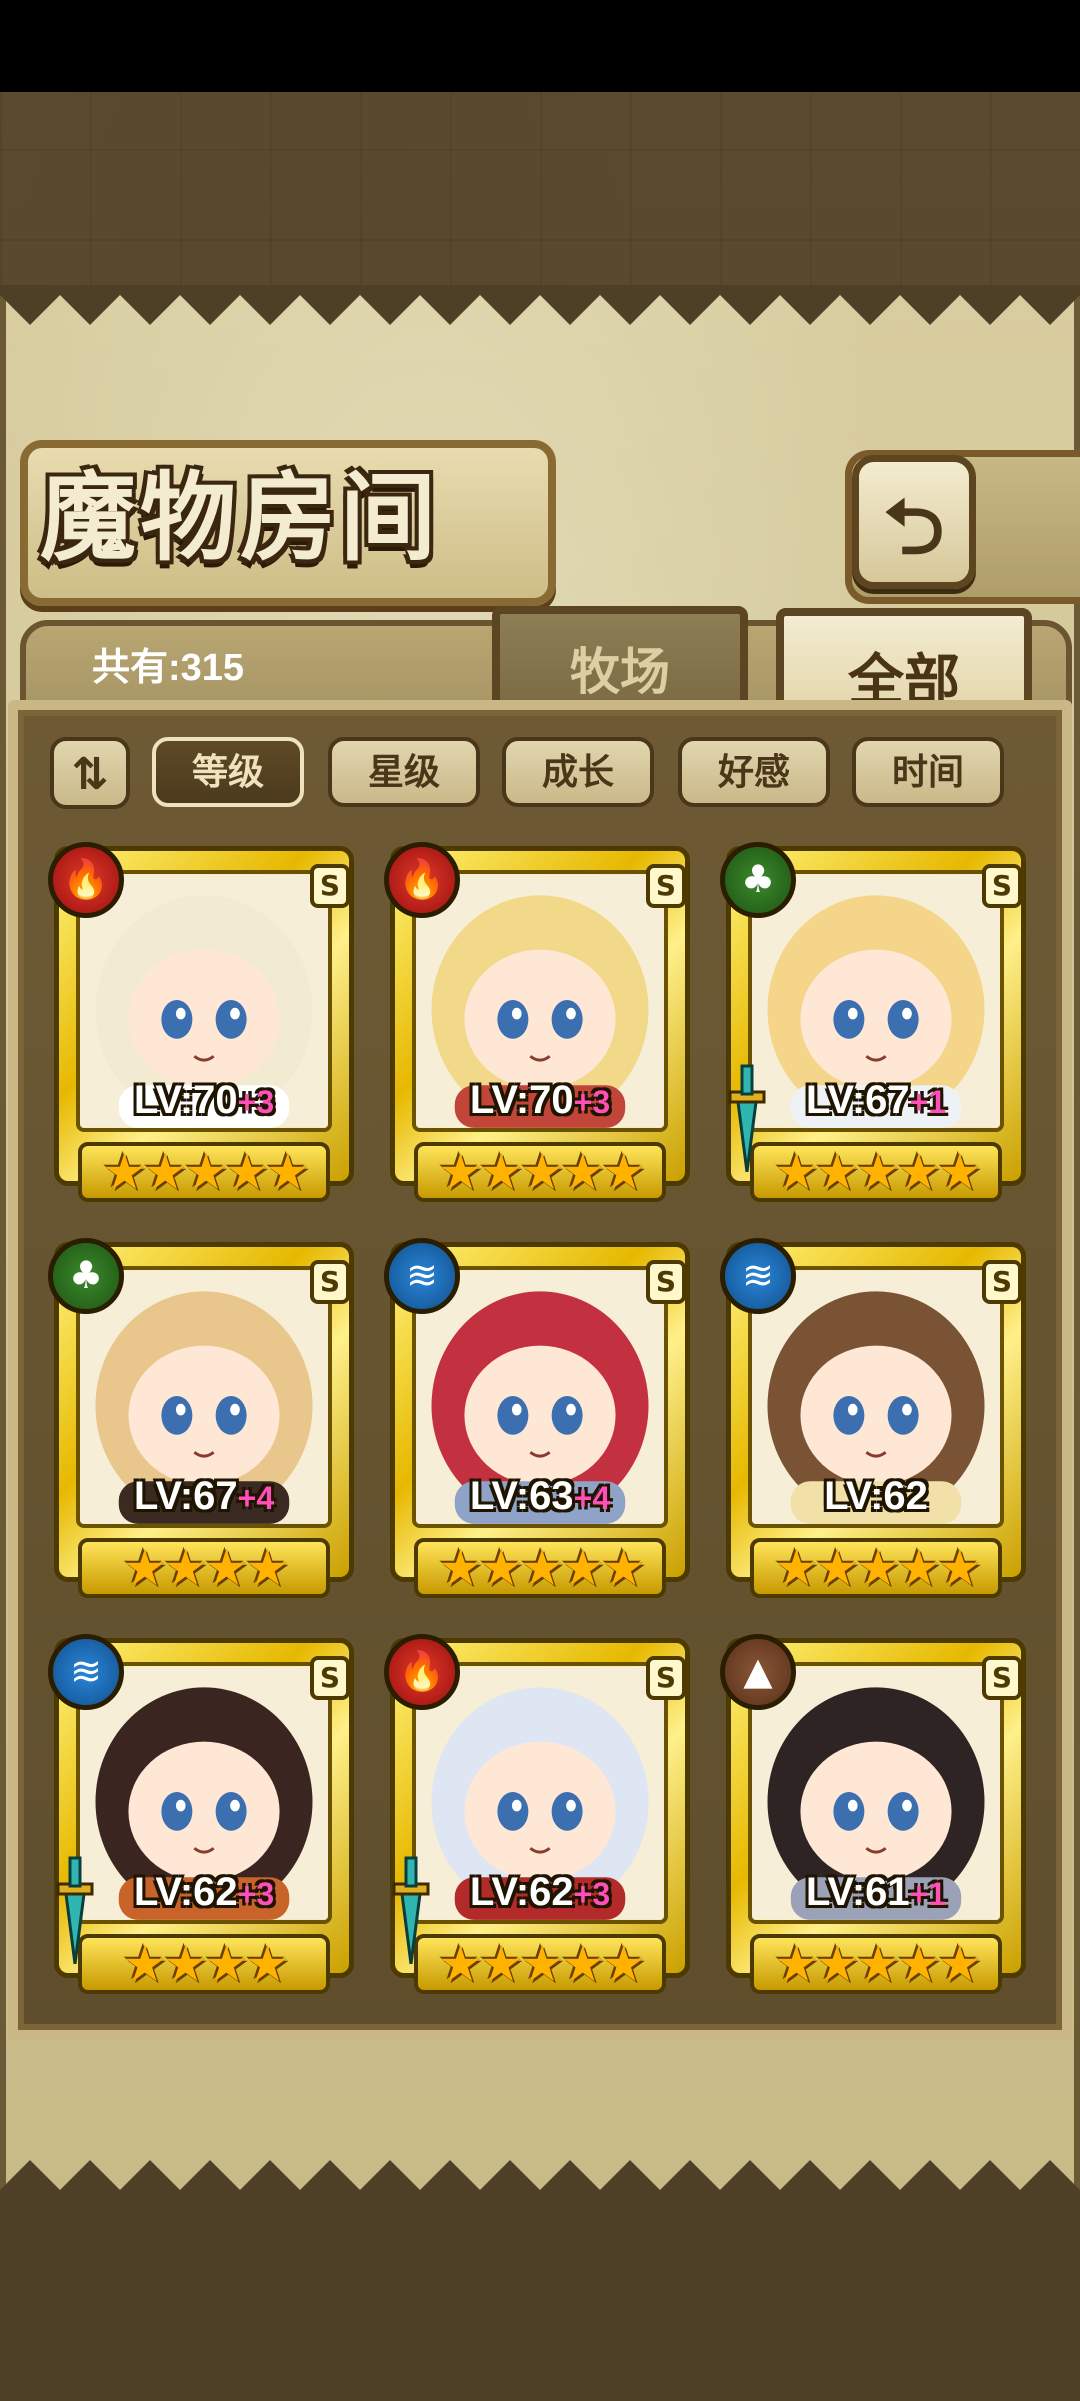  Describe the element at coordinates (168, 668) in the screenshot. I see `monster-count: 共有:315` at that location.